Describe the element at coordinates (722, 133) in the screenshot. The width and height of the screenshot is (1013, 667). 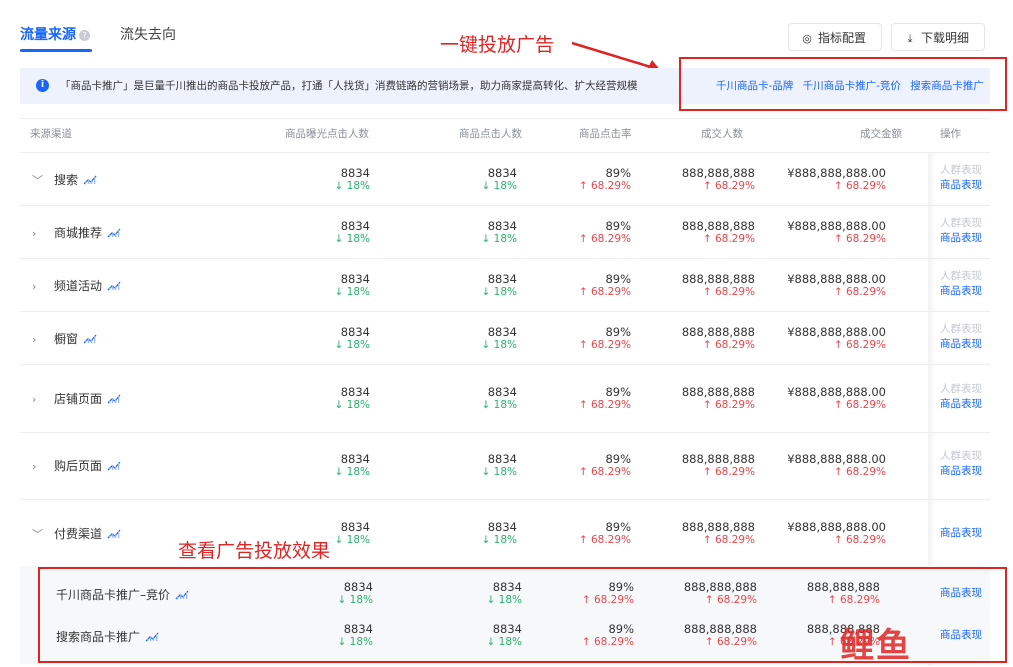
I see `col-header-buyers: 成交人数` at that location.